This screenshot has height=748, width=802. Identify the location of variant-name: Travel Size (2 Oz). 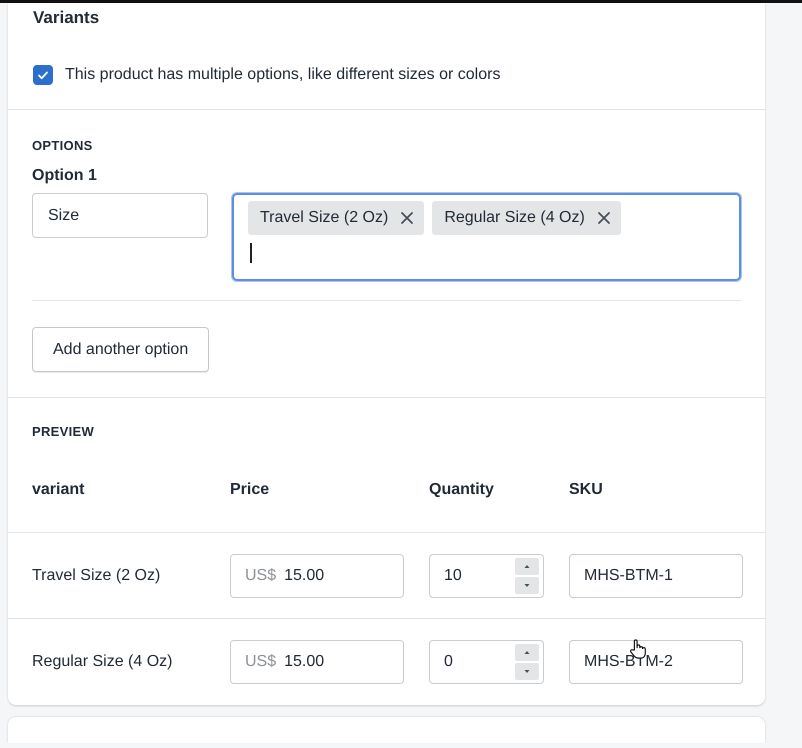
(97, 575).